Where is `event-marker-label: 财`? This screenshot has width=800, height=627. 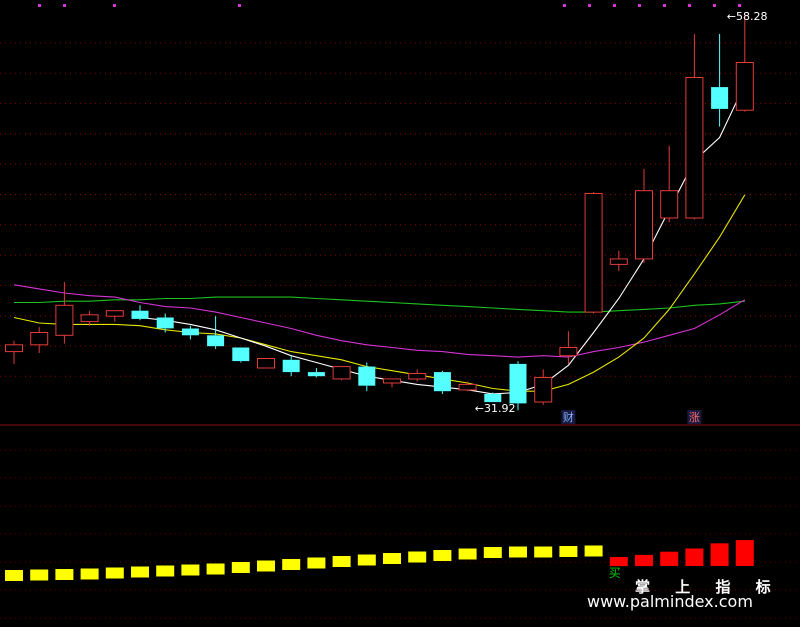
event-marker-label: 财 is located at coordinates (568, 417).